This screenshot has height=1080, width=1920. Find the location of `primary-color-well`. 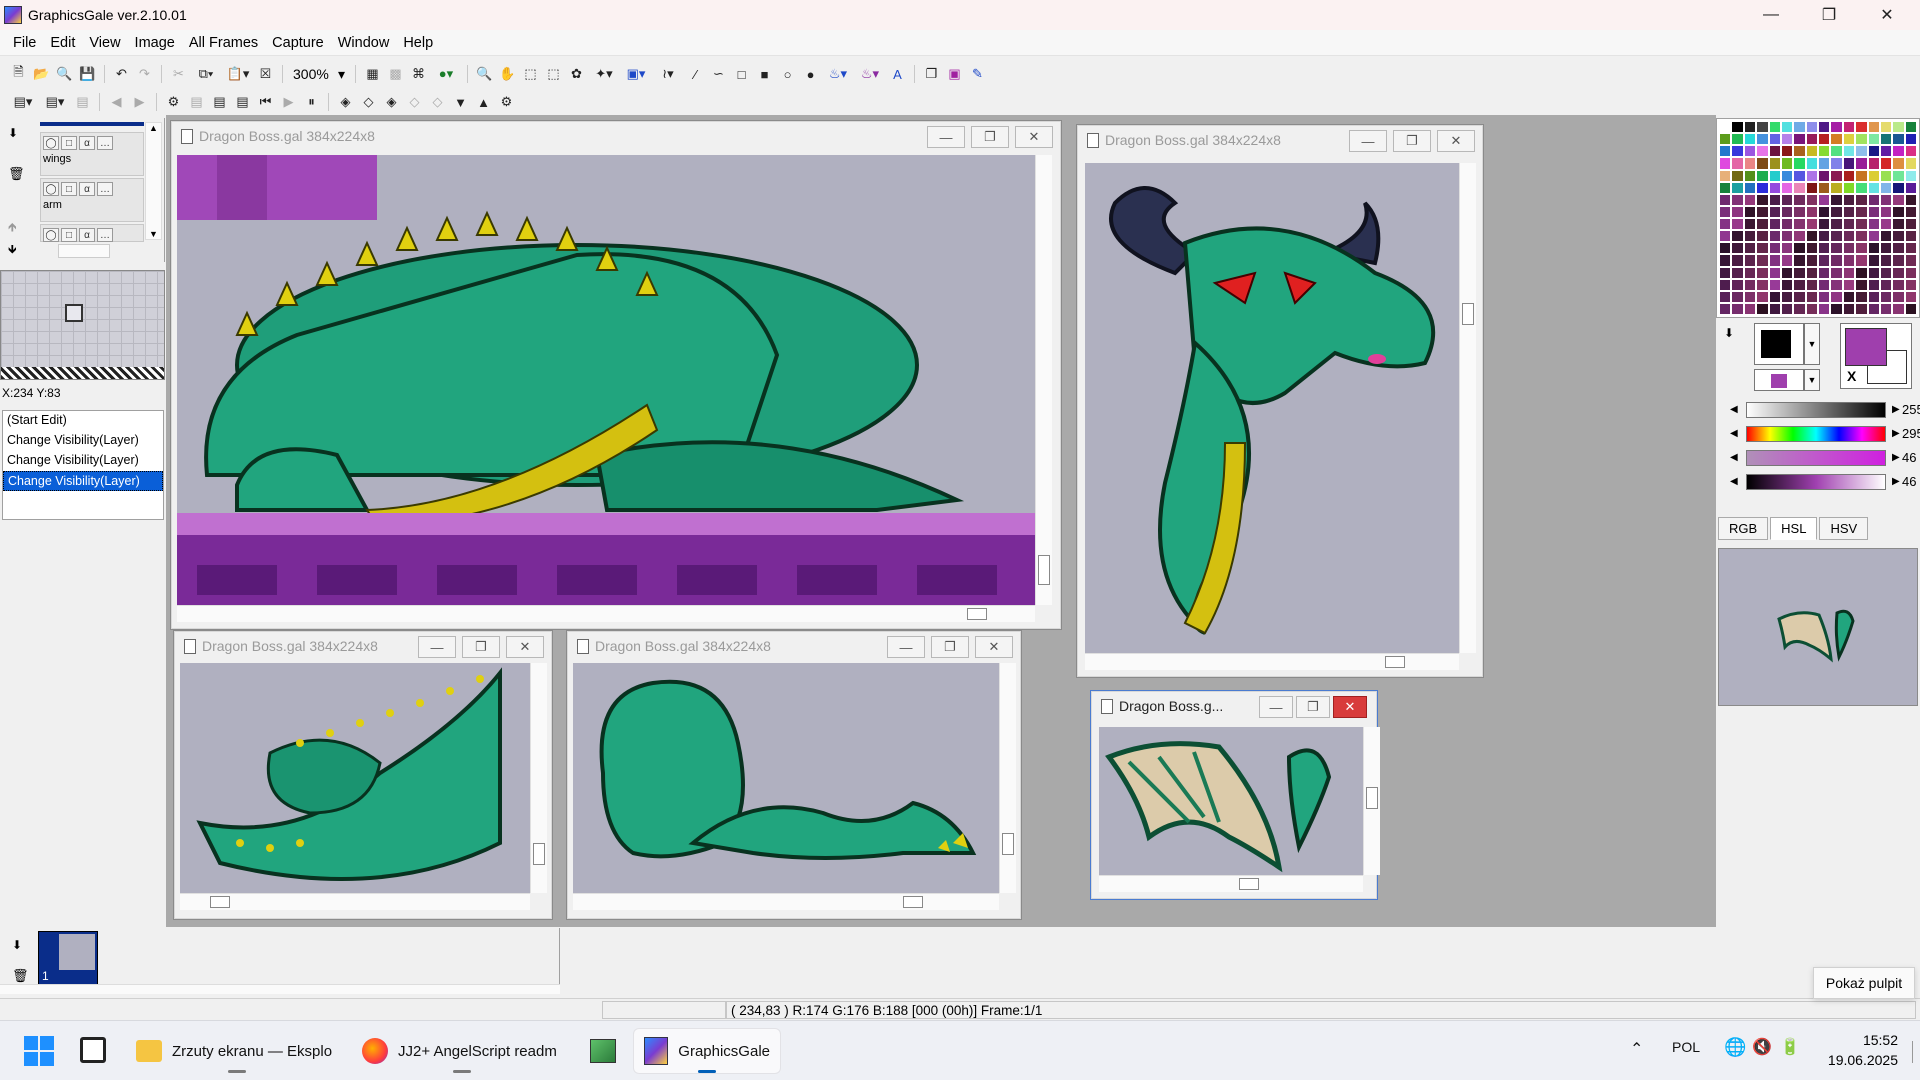

primary-color-well is located at coordinates (1779, 344).